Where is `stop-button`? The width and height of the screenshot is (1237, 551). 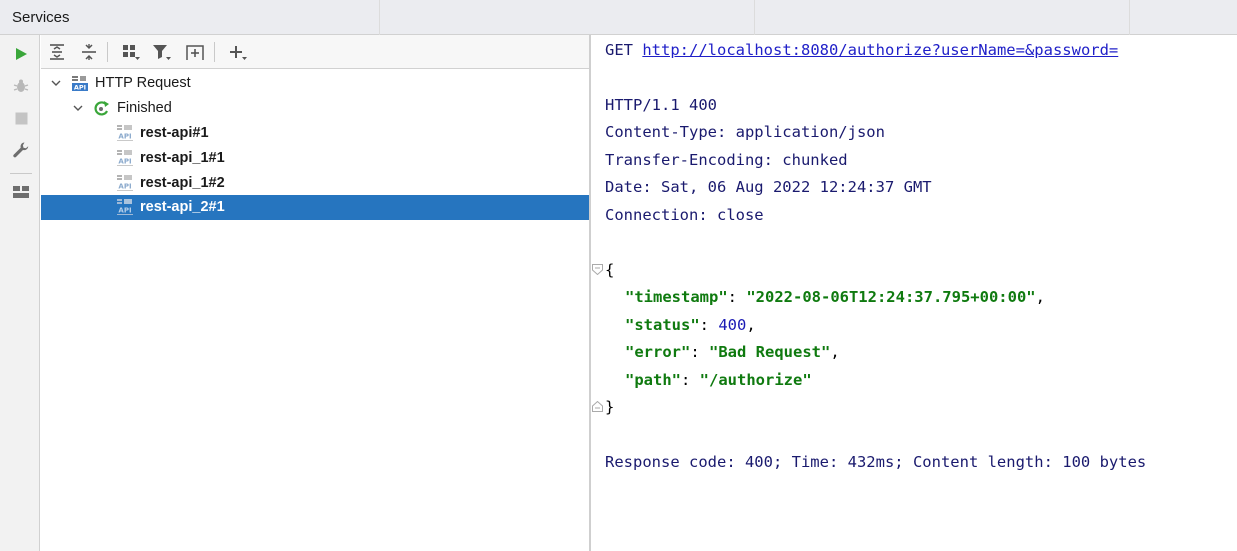 stop-button is located at coordinates (21, 118).